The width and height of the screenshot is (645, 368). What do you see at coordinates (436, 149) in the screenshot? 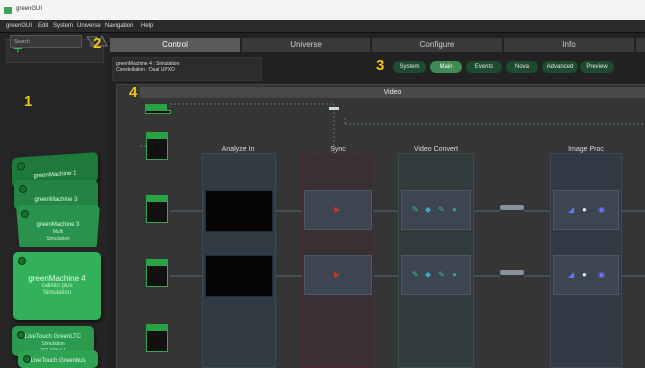
I see `section-video-convert: Video Convert` at bounding box center [436, 149].